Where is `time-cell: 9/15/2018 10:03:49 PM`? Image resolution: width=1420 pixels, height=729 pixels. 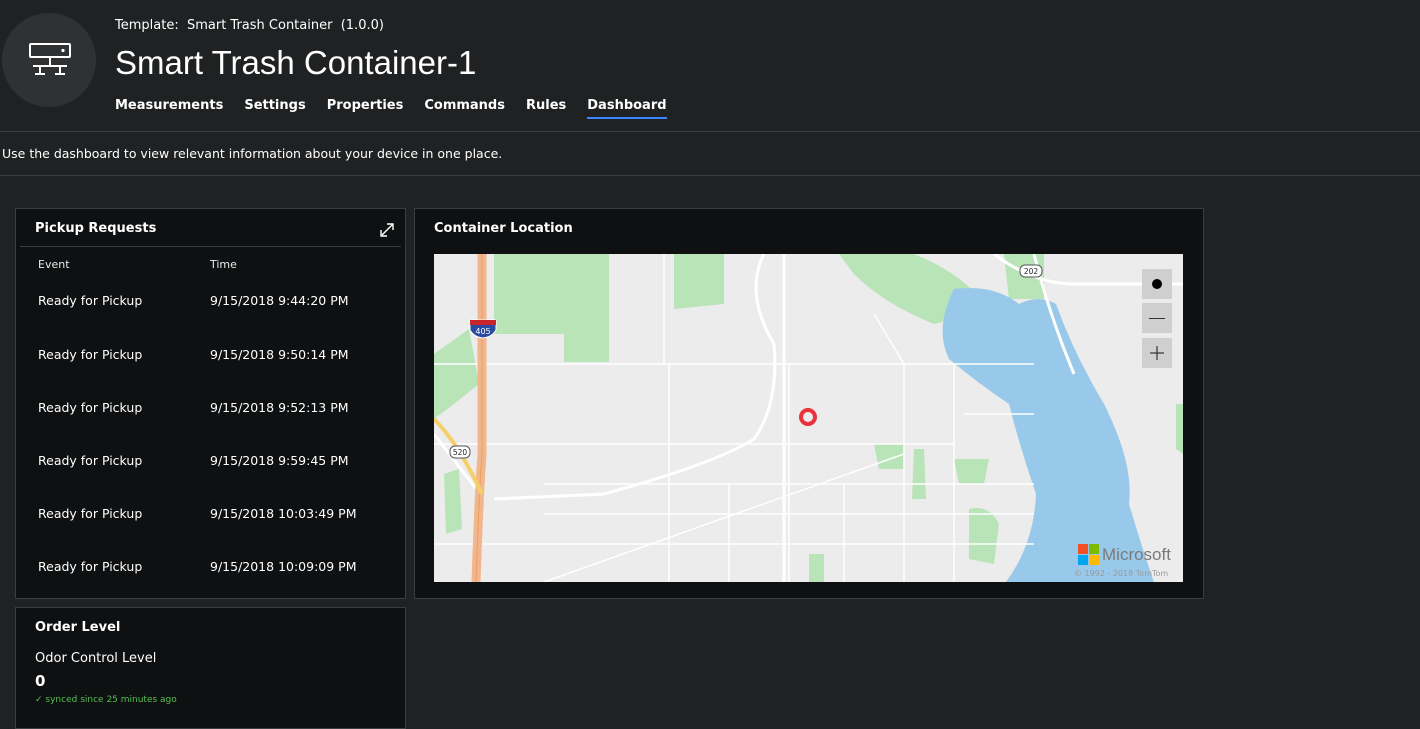 time-cell: 9/15/2018 10:03:49 PM is located at coordinates (283, 513).